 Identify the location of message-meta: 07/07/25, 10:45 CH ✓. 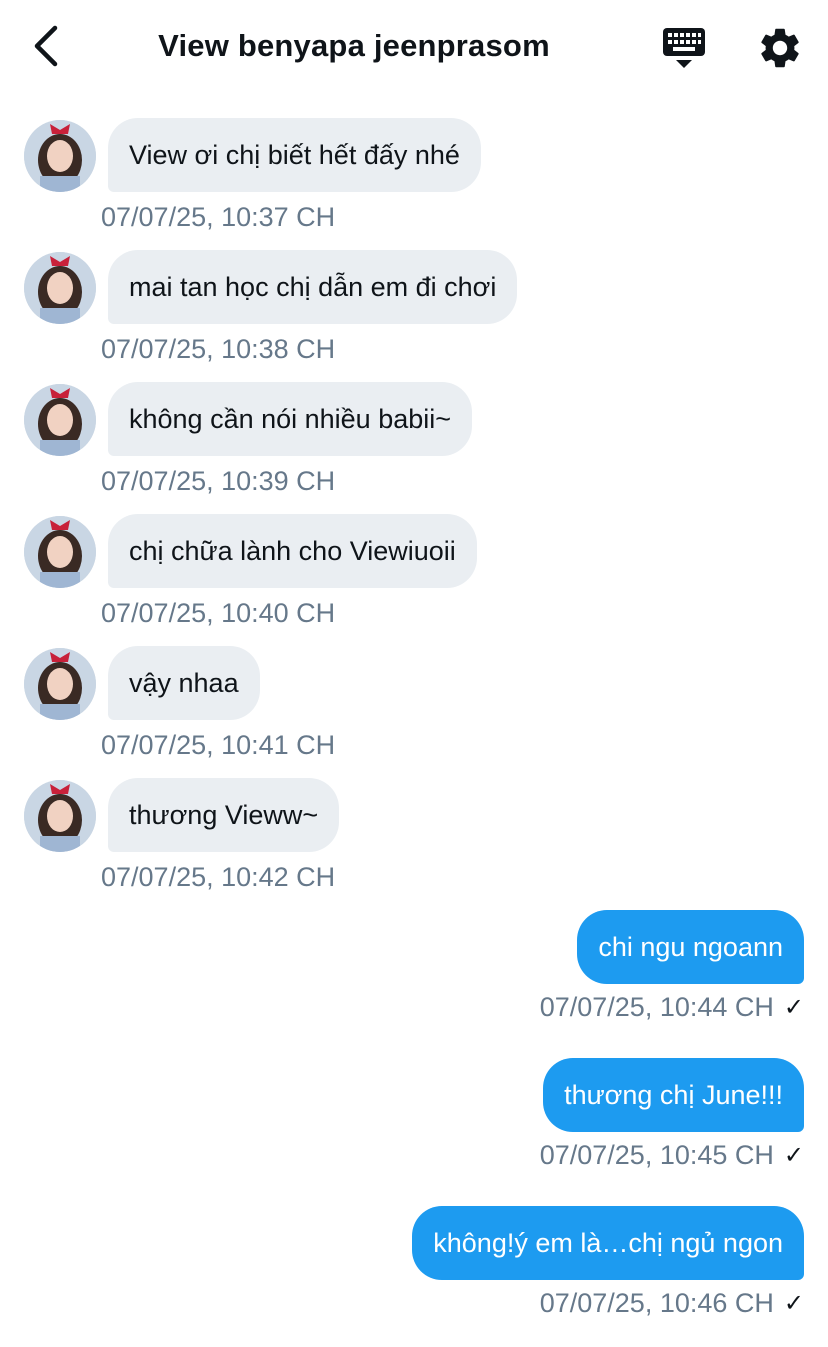
(672, 1155).